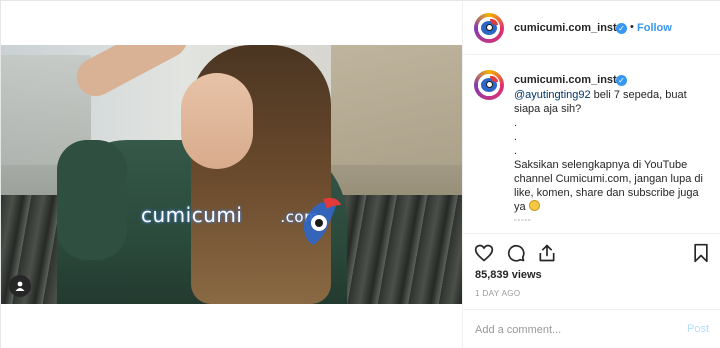 This screenshot has height=348, width=720. I want to click on view-count: 85,839 views, so click(508, 275).